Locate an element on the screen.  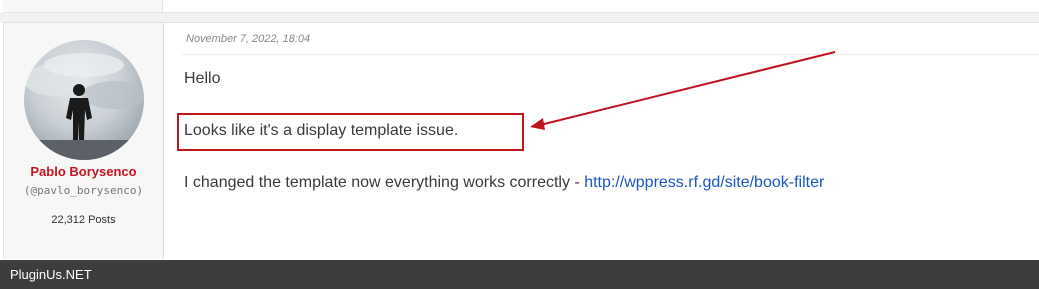
avatar is located at coordinates (84, 100).